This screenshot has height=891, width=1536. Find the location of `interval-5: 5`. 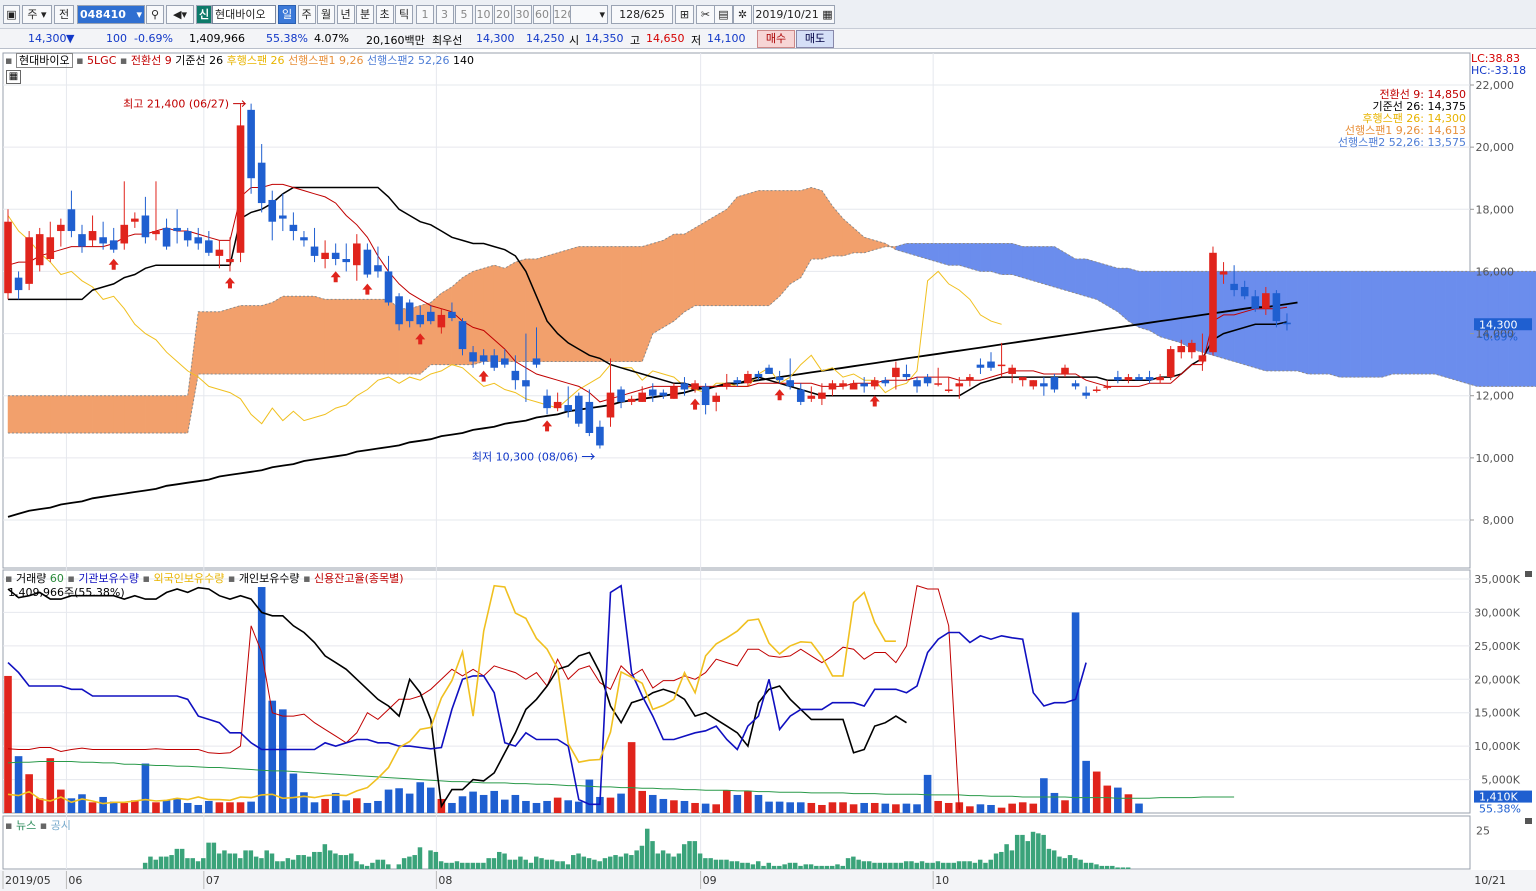

interval-5: 5 is located at coordinates (464, 14).